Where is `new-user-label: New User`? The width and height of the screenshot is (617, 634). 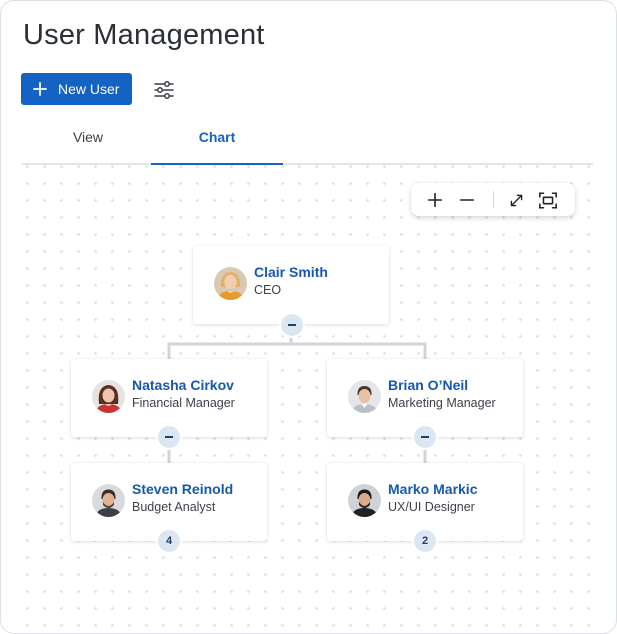
new-user-label: New User is located at coordinates (89, 89).